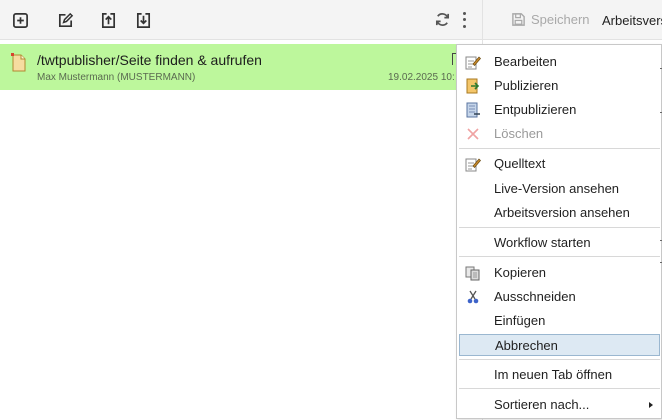 Image resolution: width=662 pixels, height=420 pixels. What do you see at coordinates (18, 62) in the screenshot?
I see `page-document-icon` at bounding box center [18, 62].